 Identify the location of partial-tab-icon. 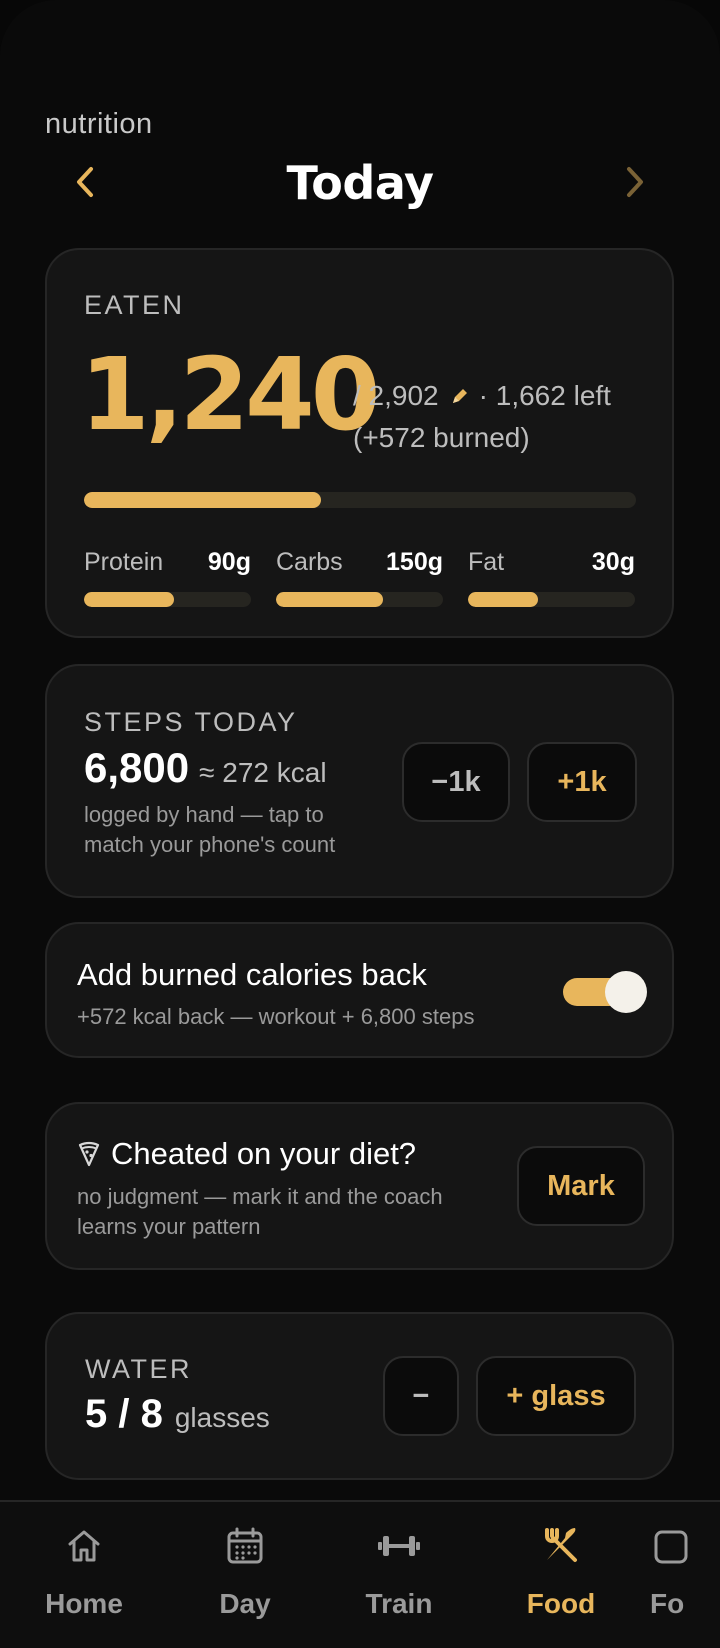
(670, 1546).